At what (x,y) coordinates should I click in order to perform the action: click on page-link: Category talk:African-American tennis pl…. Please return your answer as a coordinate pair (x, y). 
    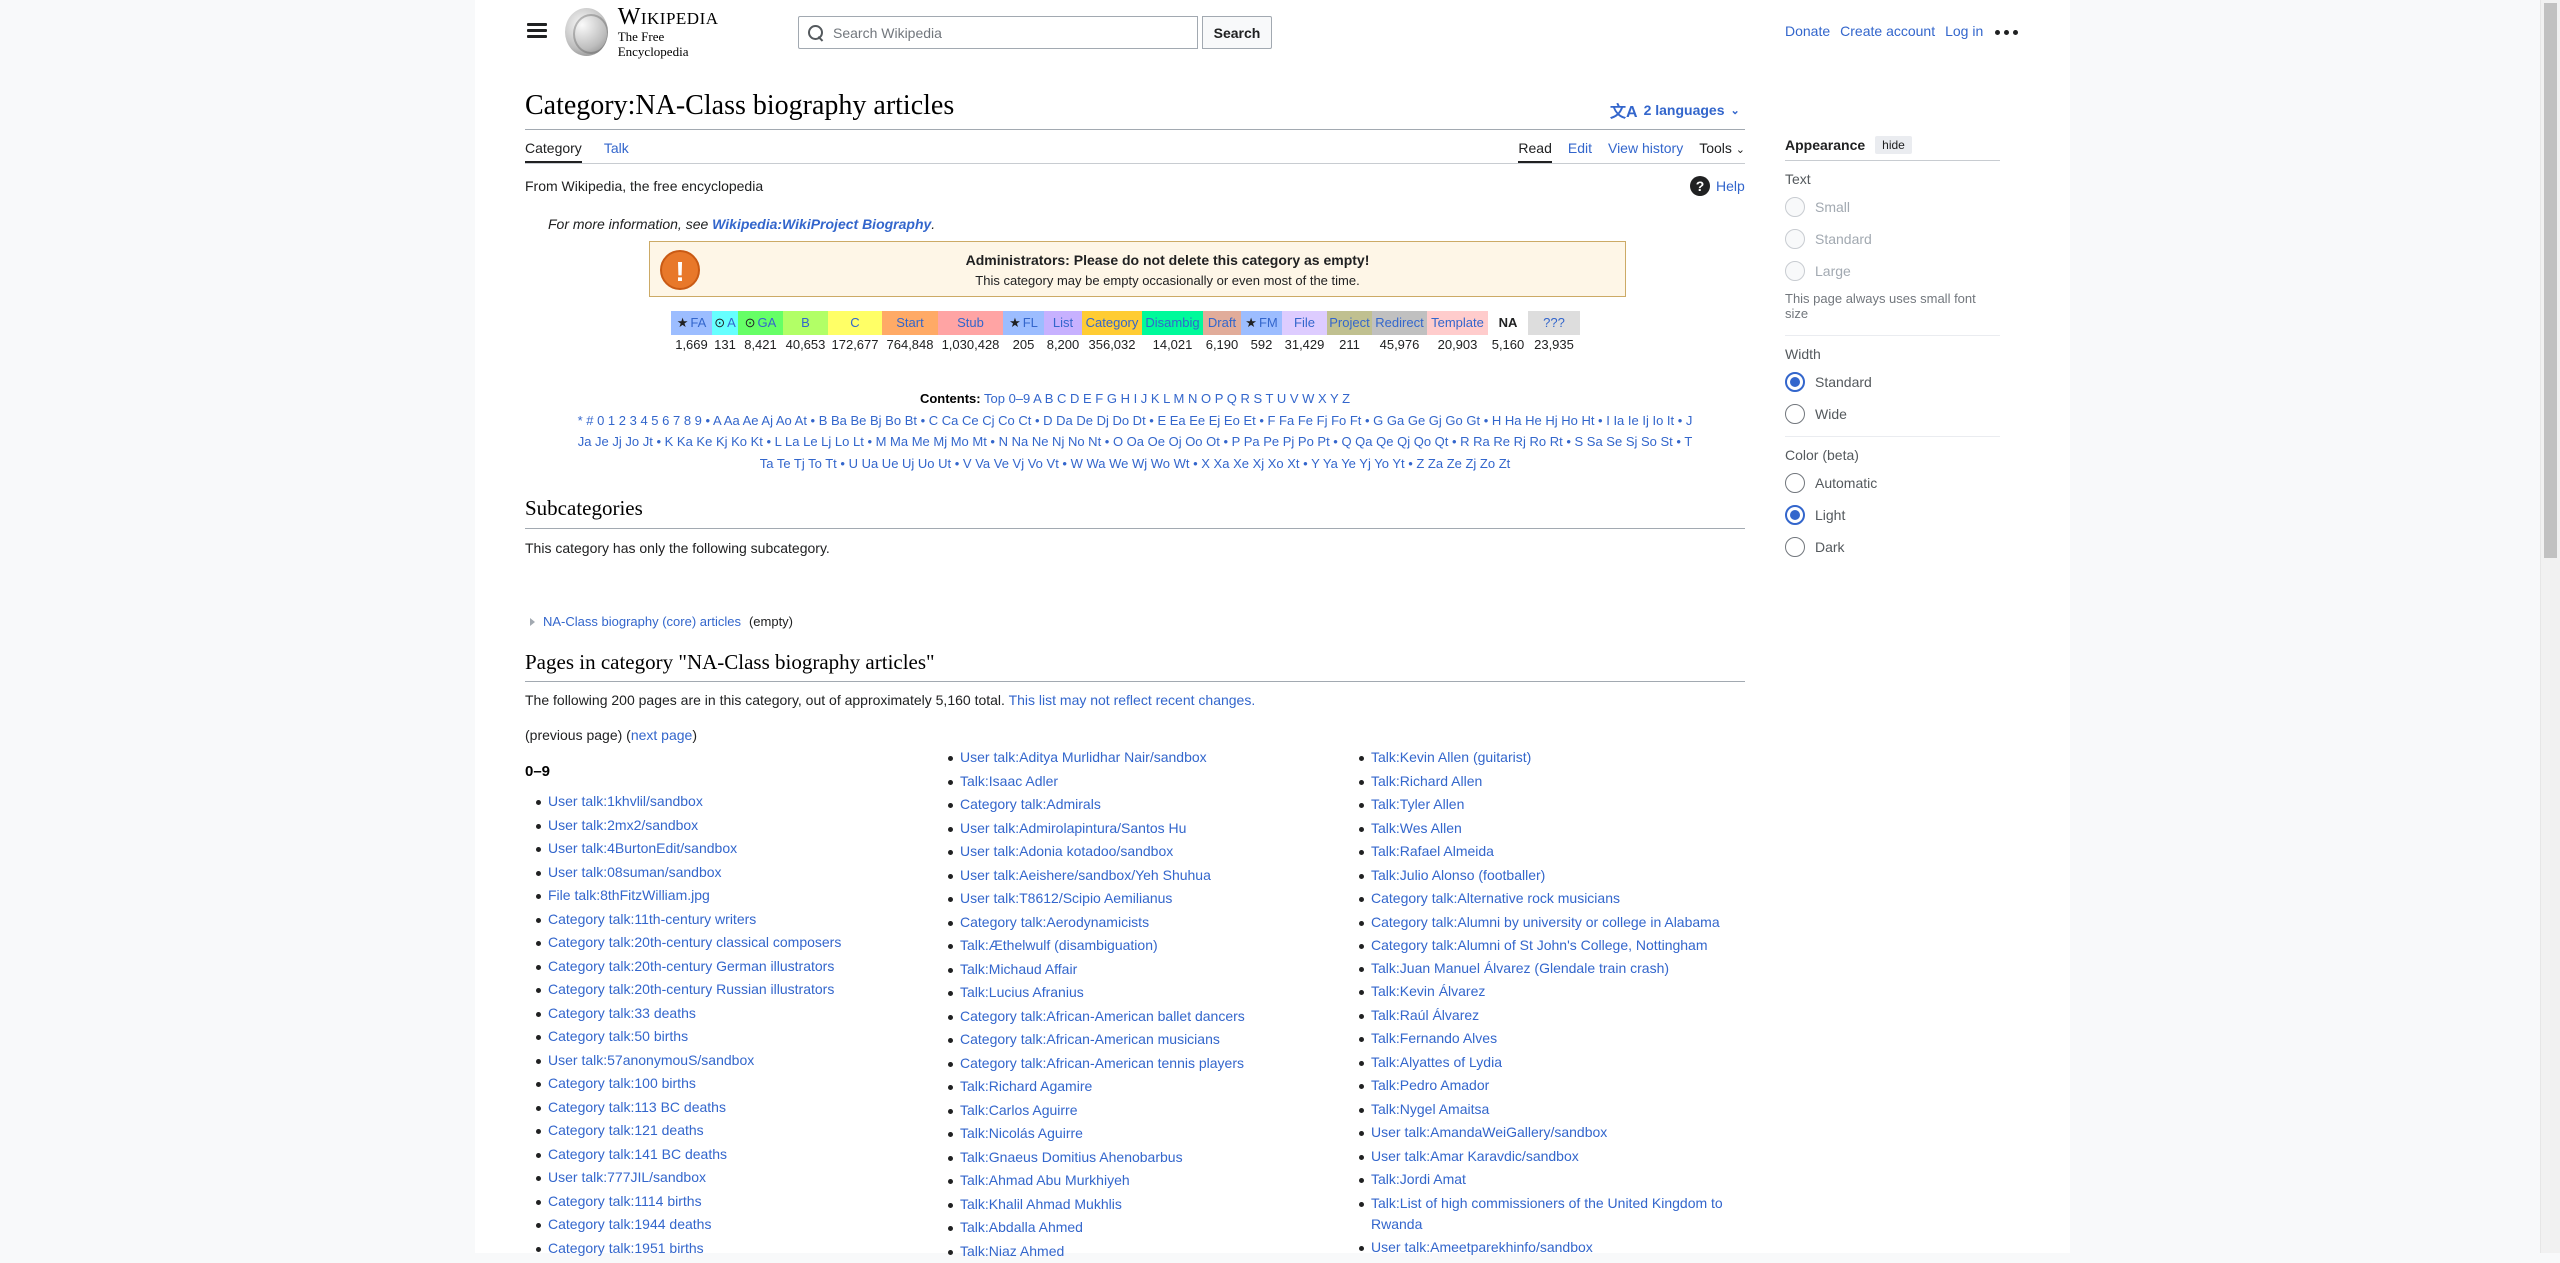
    Looking at the image, I should click on (1102, 1063).